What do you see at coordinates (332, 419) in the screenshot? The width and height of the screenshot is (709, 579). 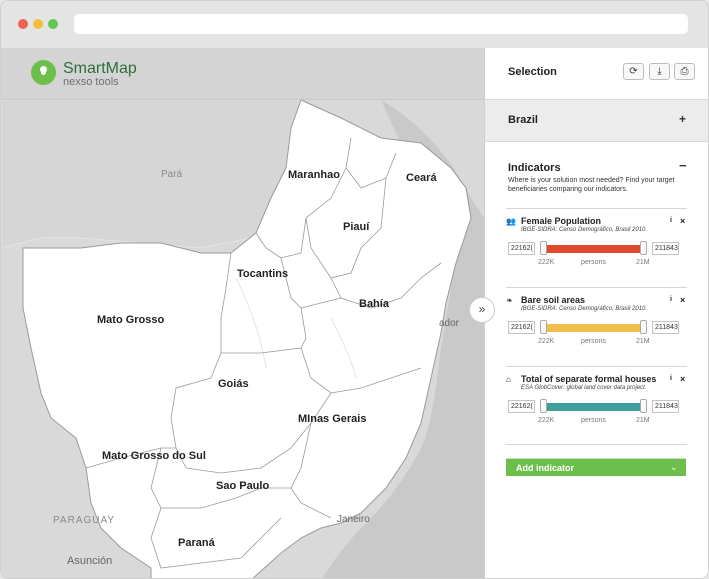 I see `region-label-minas-gerais: MInas Gerais` at bounding box center [332, 419].